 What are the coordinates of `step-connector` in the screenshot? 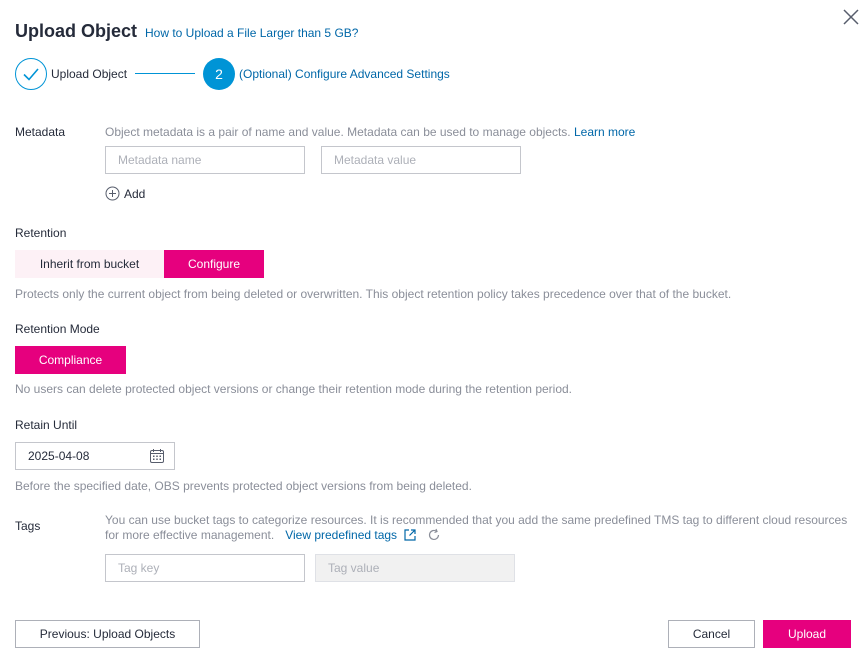 It's located at (165, 73).